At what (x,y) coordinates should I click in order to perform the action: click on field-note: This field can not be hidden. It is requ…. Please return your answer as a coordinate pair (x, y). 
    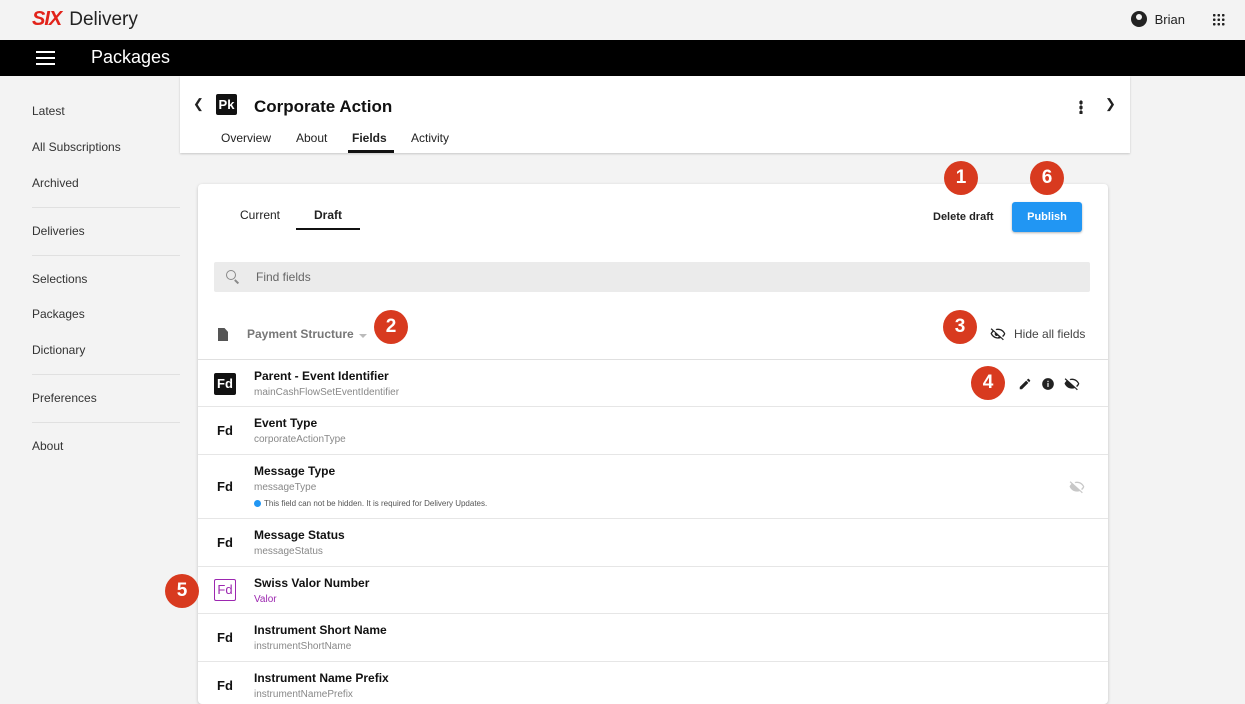
    Looking at the image, I should click on (370, 503).